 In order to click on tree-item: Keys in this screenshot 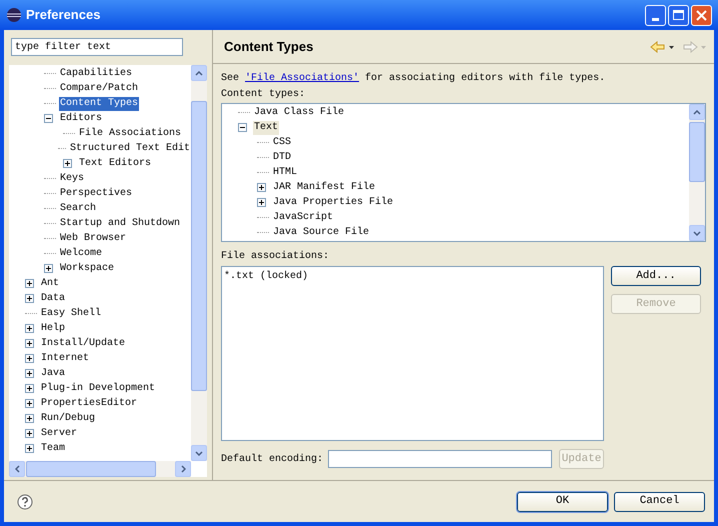, I will do `click(72, 179)`.